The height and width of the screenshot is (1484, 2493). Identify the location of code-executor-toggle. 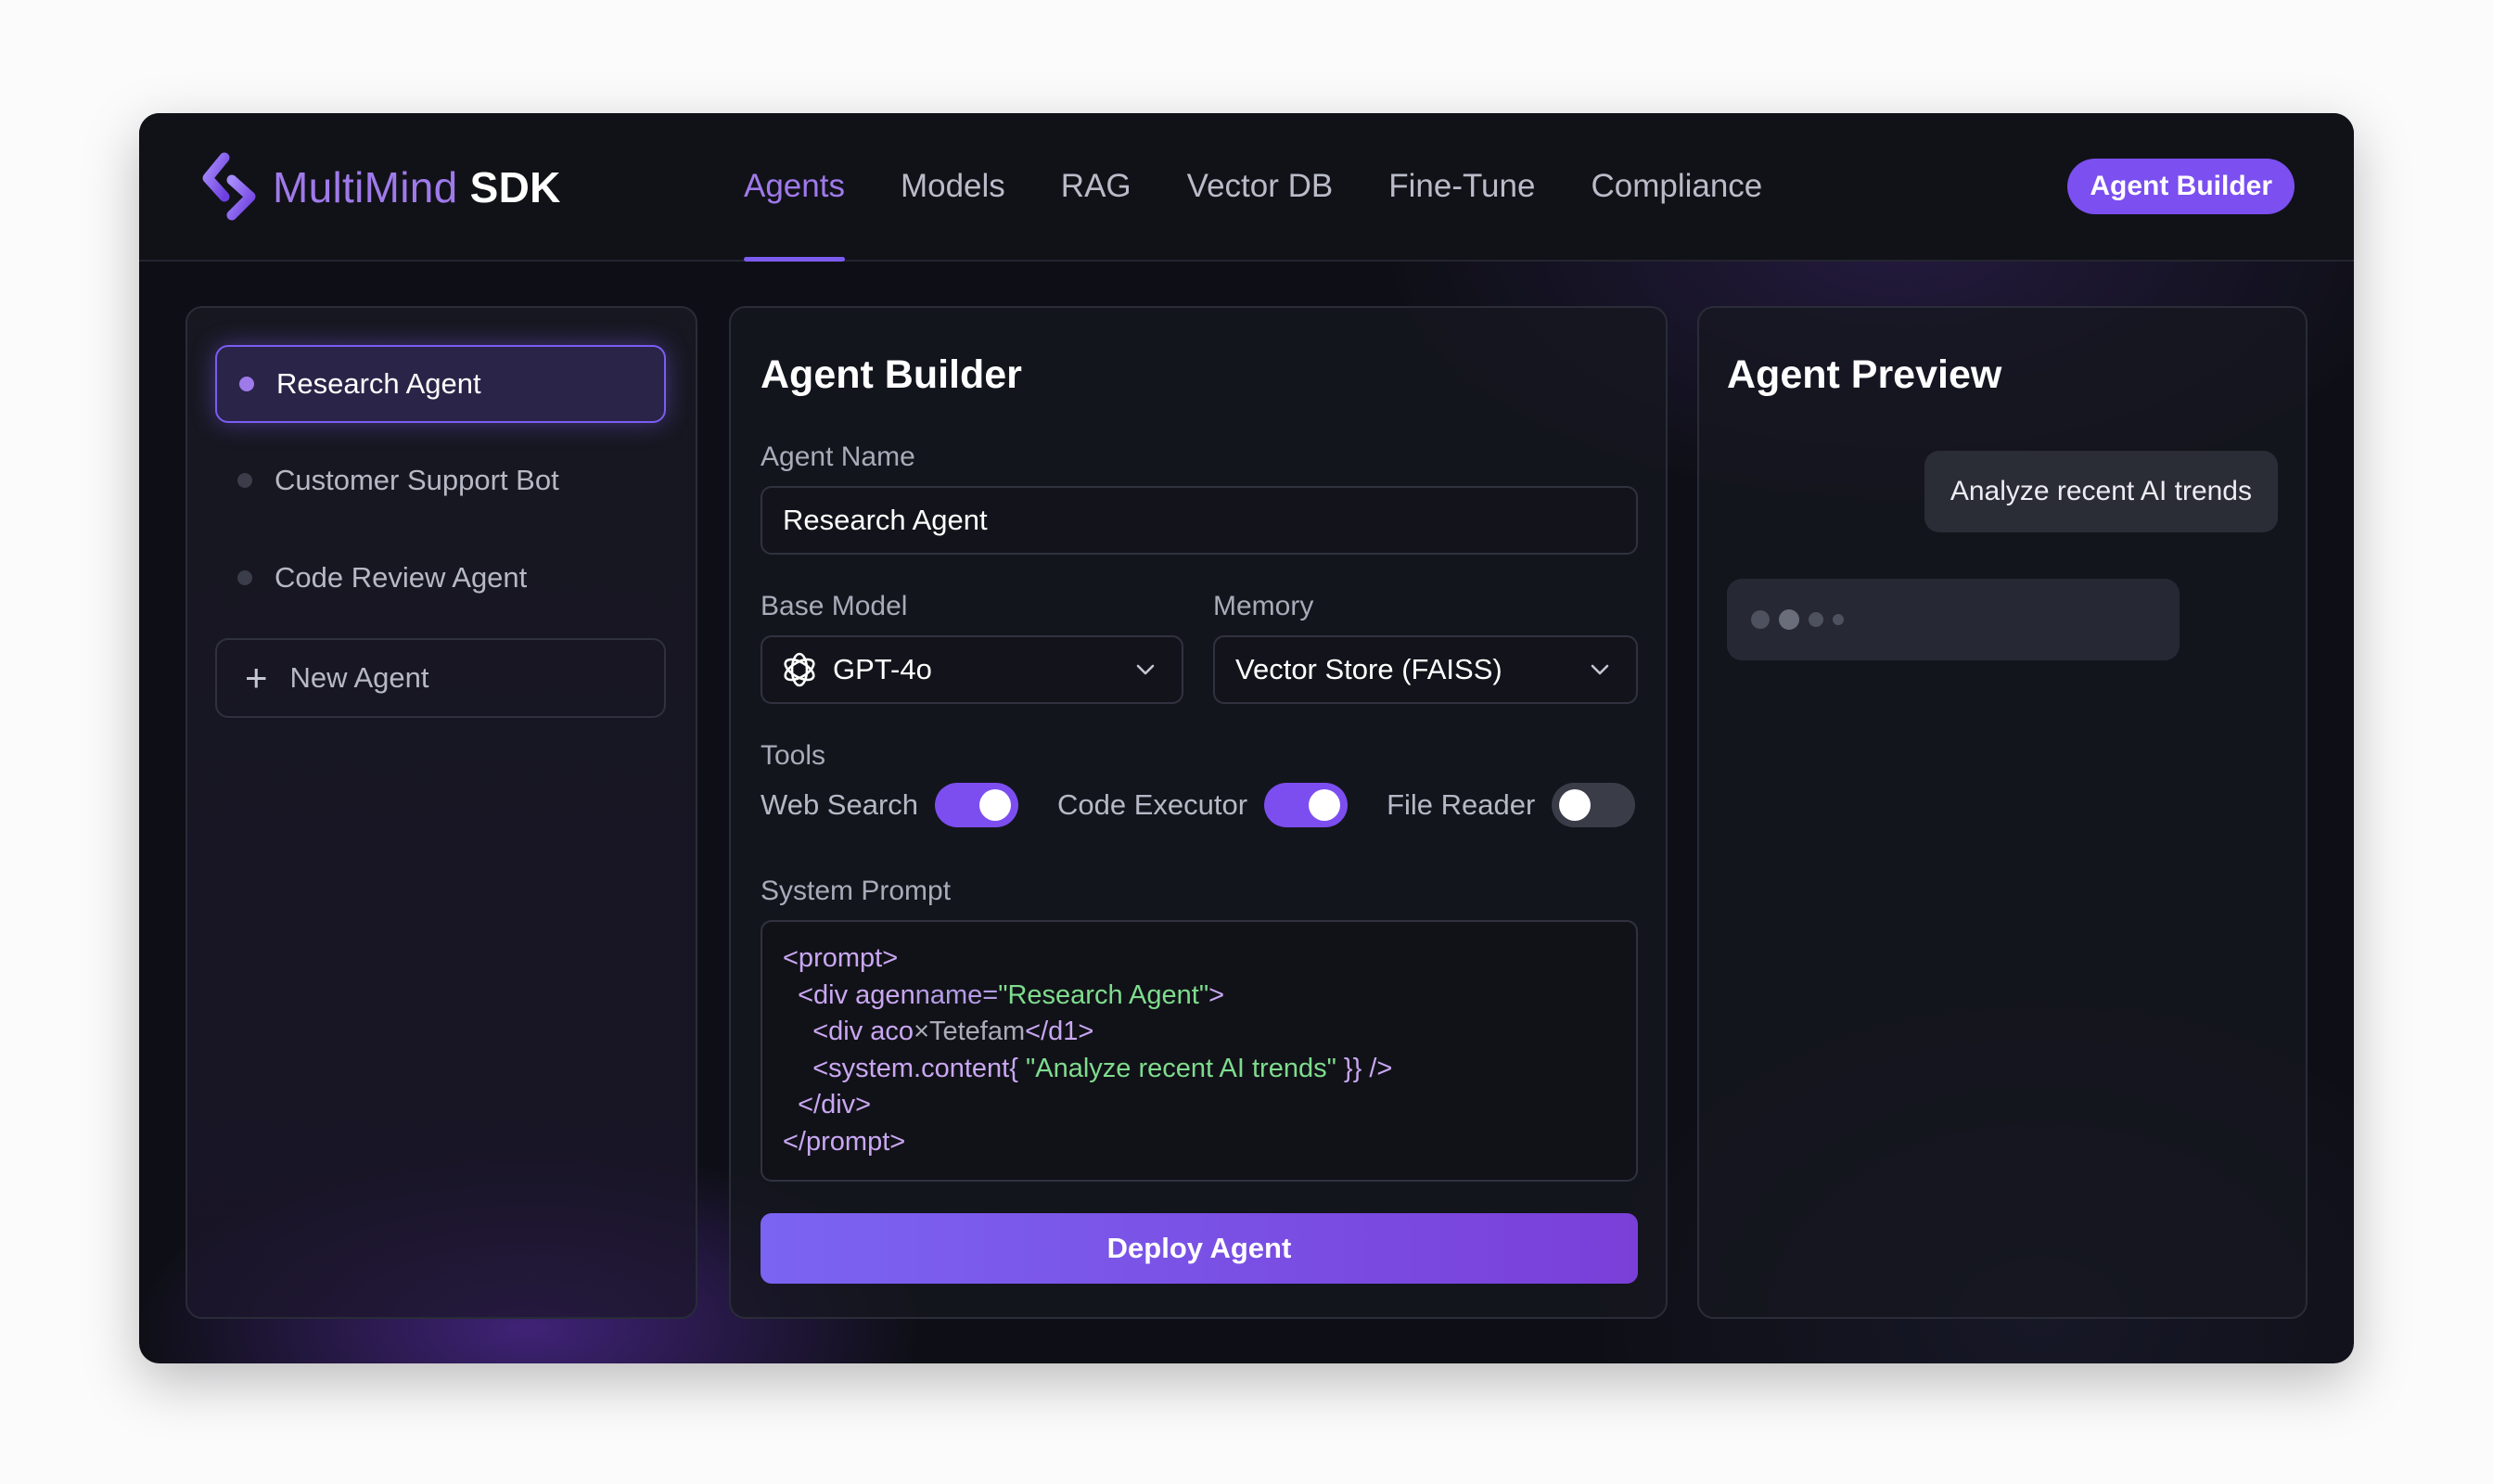
(1306, 805).